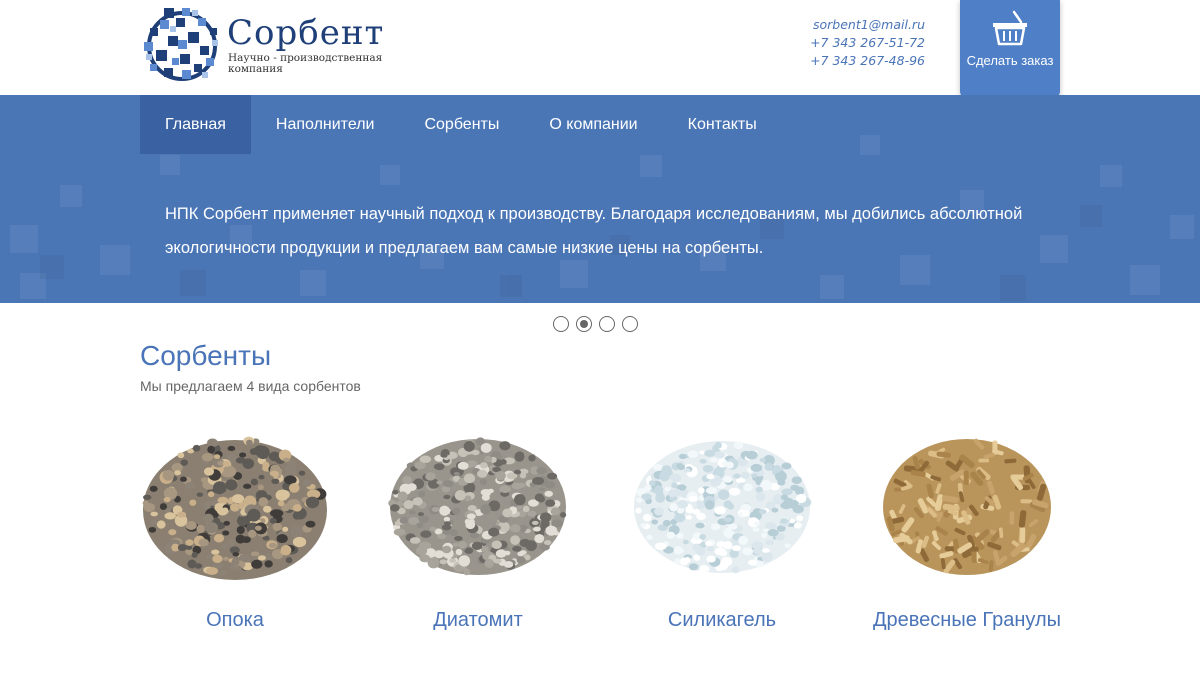  I want to click on product-name: Древесные Гранулы, so click(967, 620).